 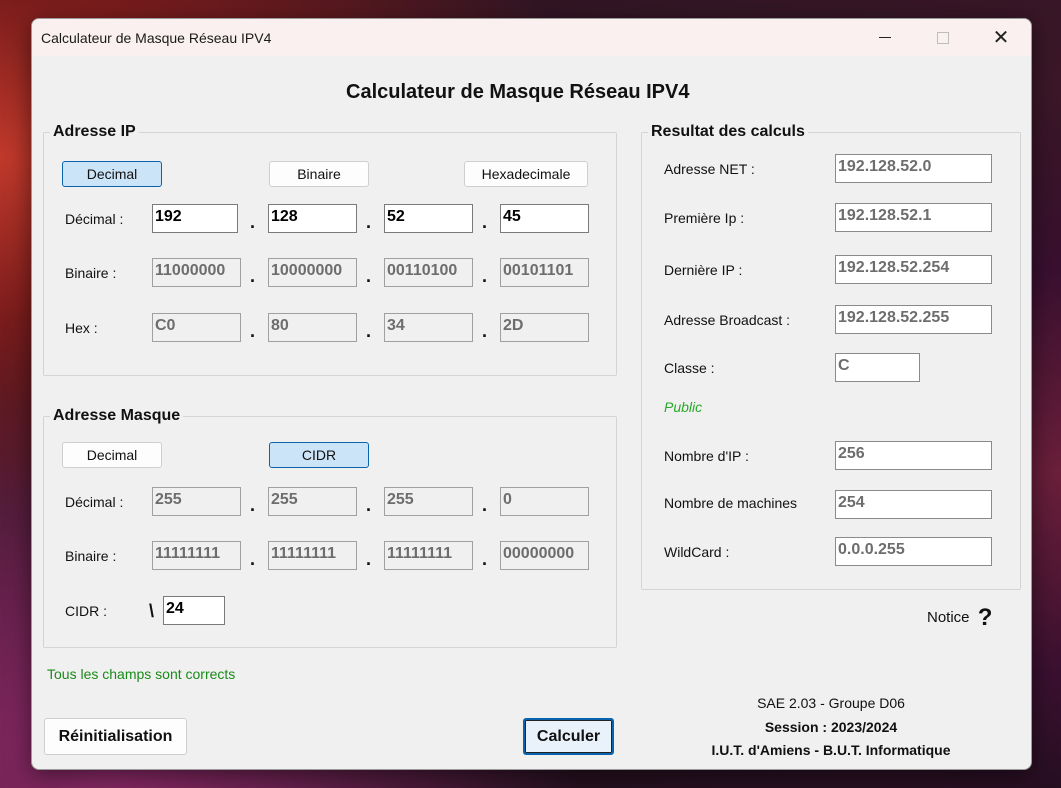 What do you see at coordinates (91, 556) in the screenshot?
I see `mask-binary-label: Binaire :` at bounding box center [91, 556].